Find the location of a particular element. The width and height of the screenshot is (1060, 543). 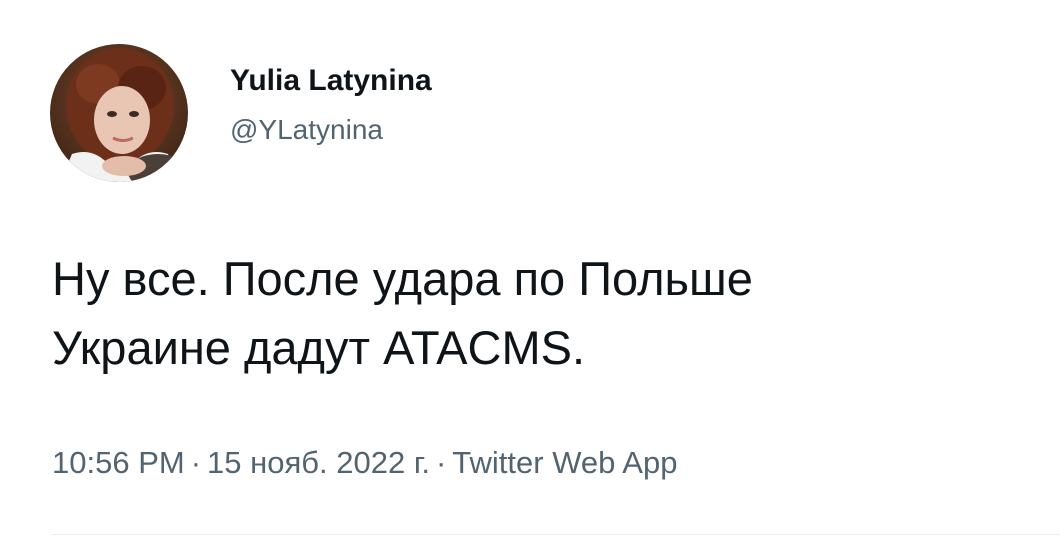

divider is located at coordinates (556, 534).